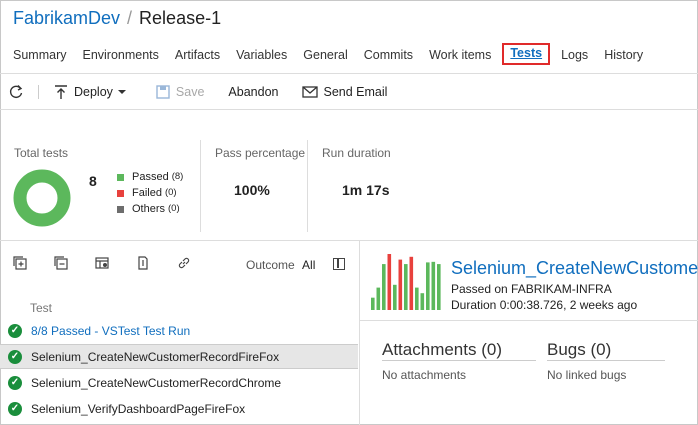 The height and width of the screenshot is (425, 698). I want to click on deploy-icon, so click(61, 92).